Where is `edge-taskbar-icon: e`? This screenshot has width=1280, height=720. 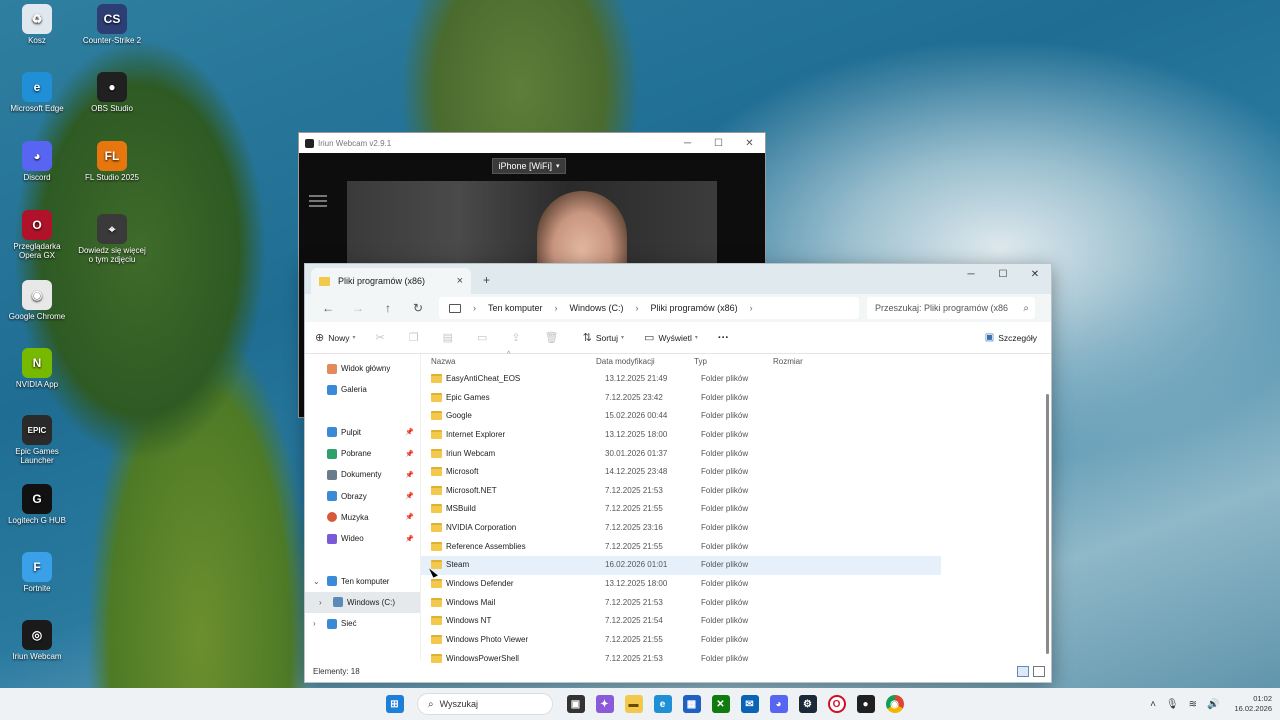
edge-taskbar-icon: e is located at coordinates (662, 704).